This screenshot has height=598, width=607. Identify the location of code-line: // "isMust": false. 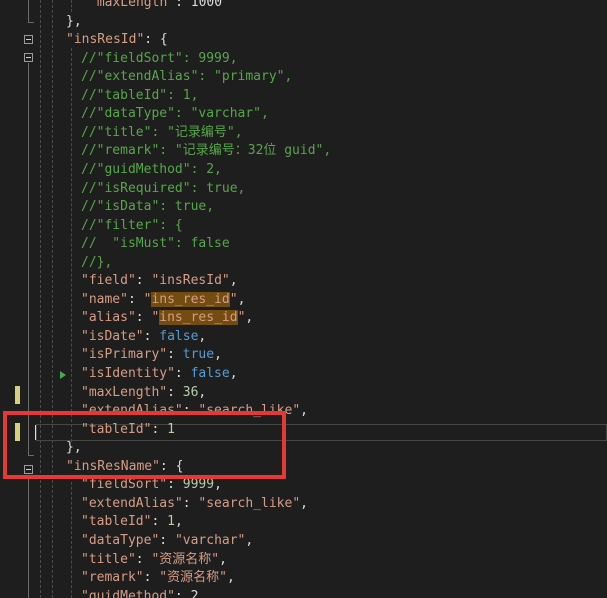
(155, 244).